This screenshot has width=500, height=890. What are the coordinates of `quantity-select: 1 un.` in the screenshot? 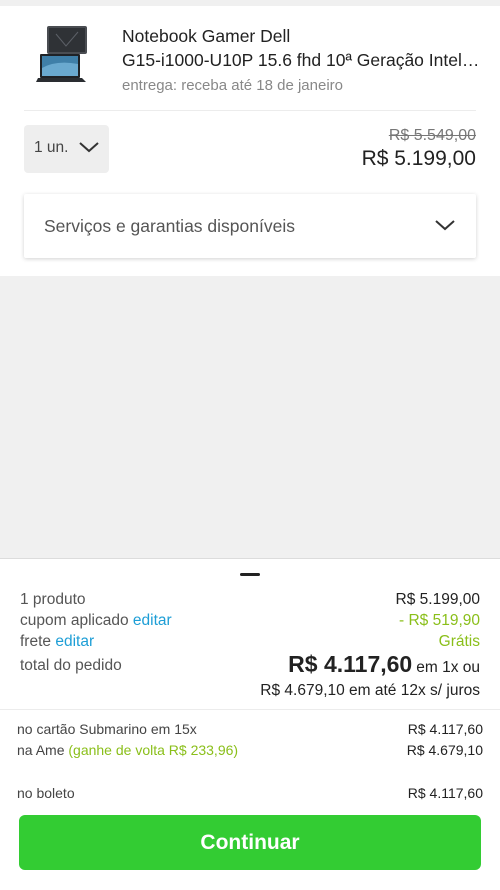 It's located at (66, 149).